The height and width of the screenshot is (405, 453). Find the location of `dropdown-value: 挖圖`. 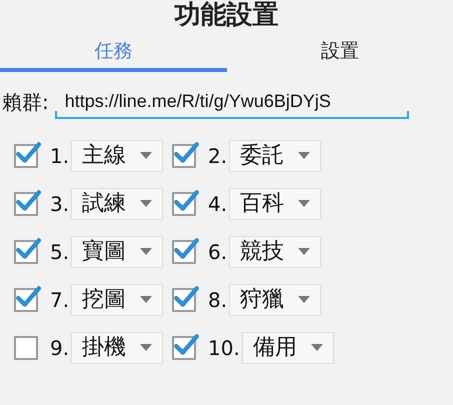

dropdown-value: 挖圖 is located at coordinates (104, 300).